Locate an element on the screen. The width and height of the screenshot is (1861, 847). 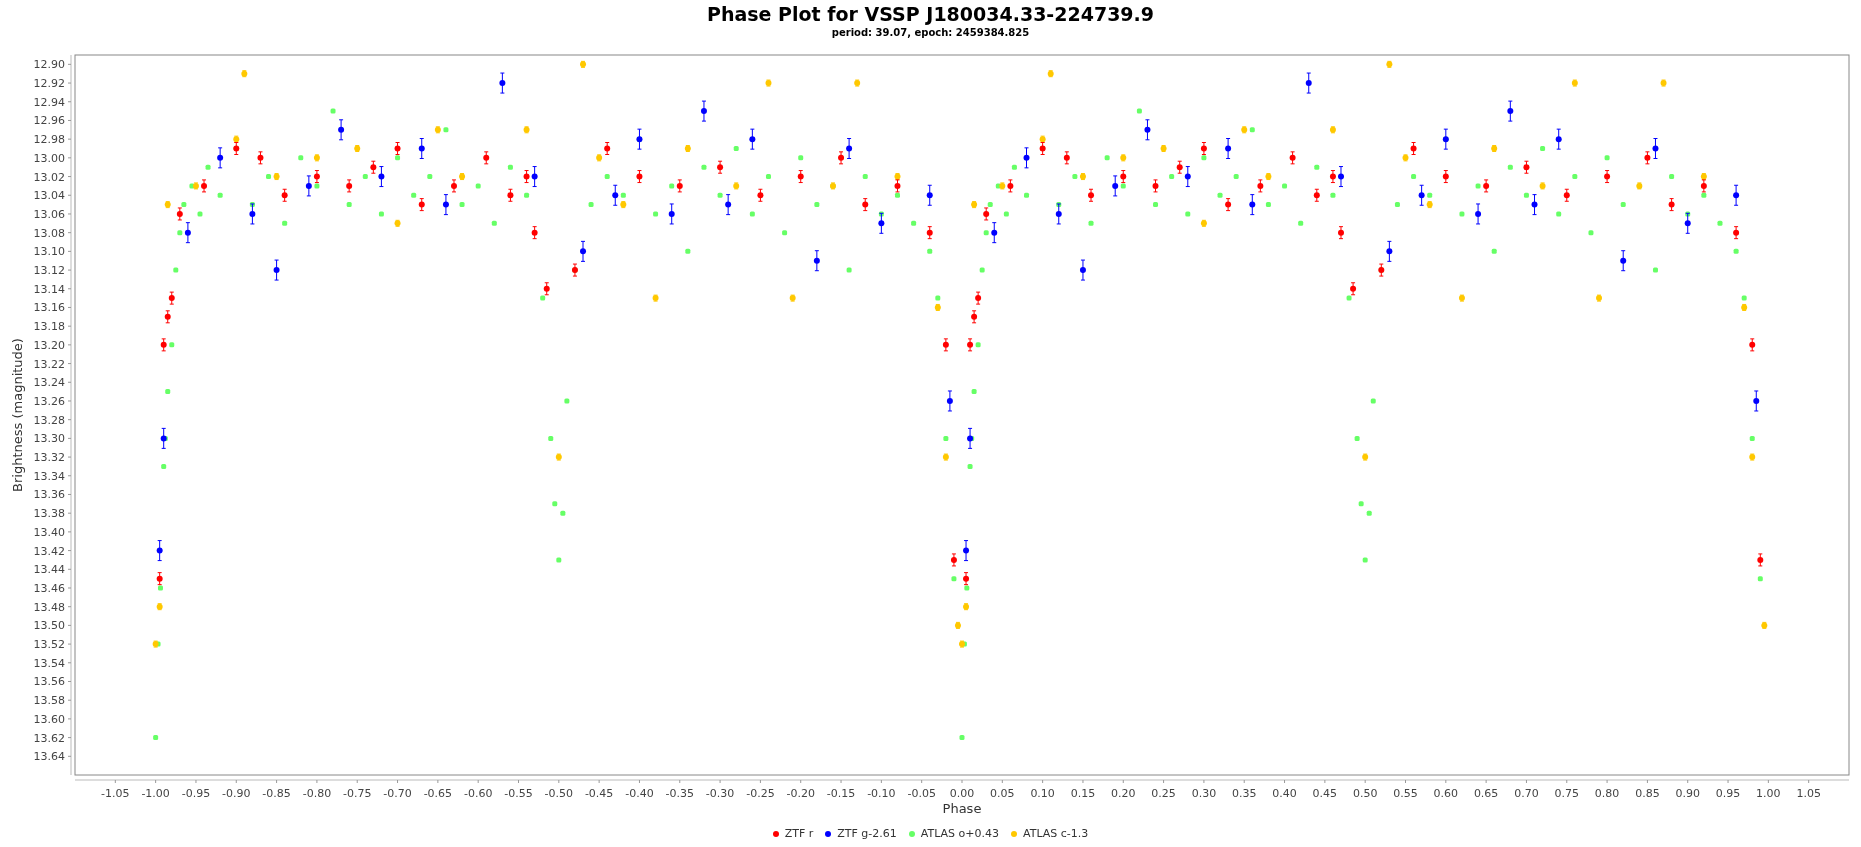
y-tick-label: 13.62 is located at coordinates (49, 738).